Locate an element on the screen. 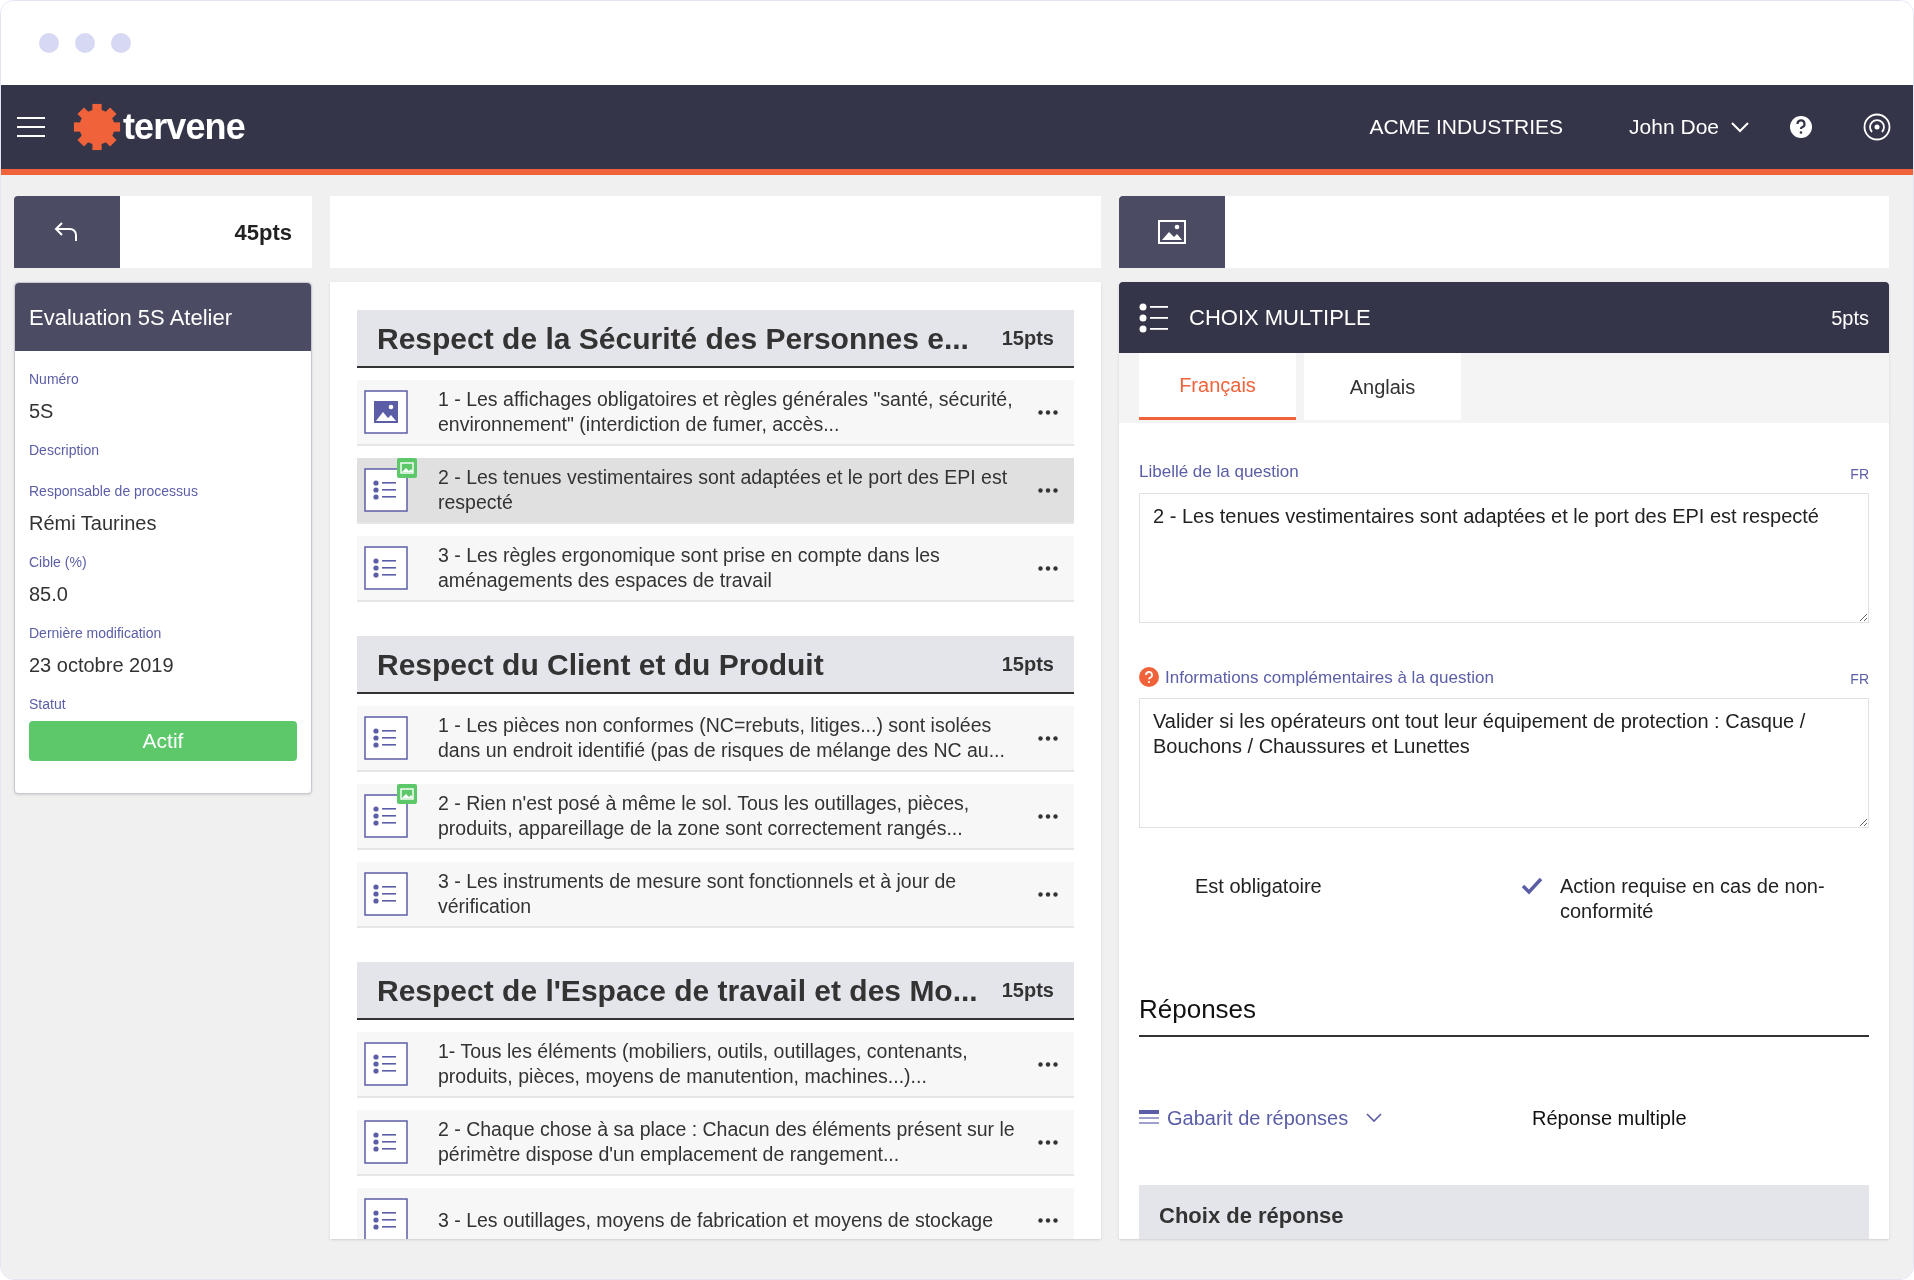 Image resolution: width=1914 pixels, height=1280 pixels. text-area: Valider si les opérateurs ont tout leur équipement de protection : Casque / Bouchons / Chaussures et Lunettes is located at coordinates (1504, 763).